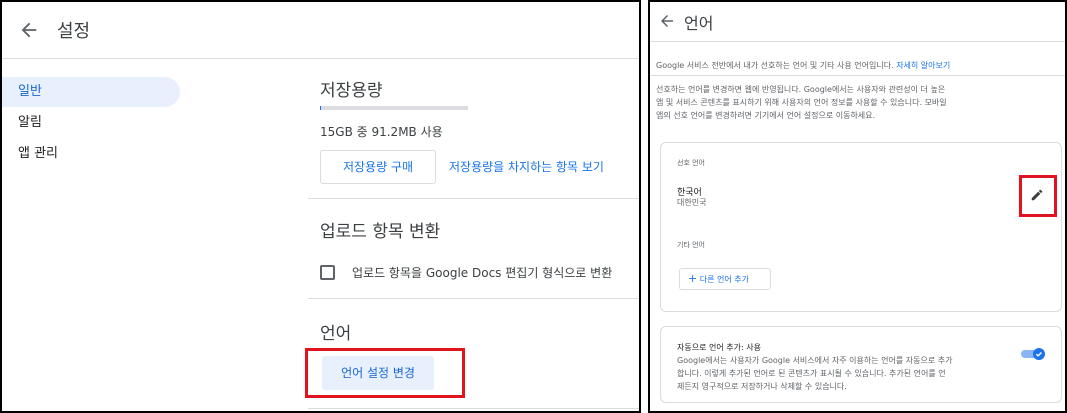 This screenshot has height=413, width=1067. Describe the element at coordinates (693, 278) in the screenshot. I see `plus-icon: +` at that location.